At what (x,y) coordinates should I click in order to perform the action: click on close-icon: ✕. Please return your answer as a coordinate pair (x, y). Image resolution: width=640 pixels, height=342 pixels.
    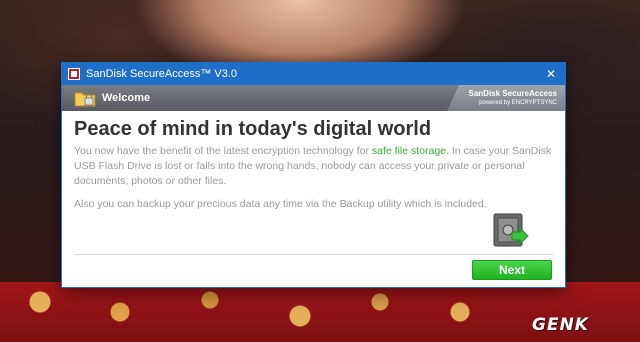
    Looking at the image, I should click on (551, 74).